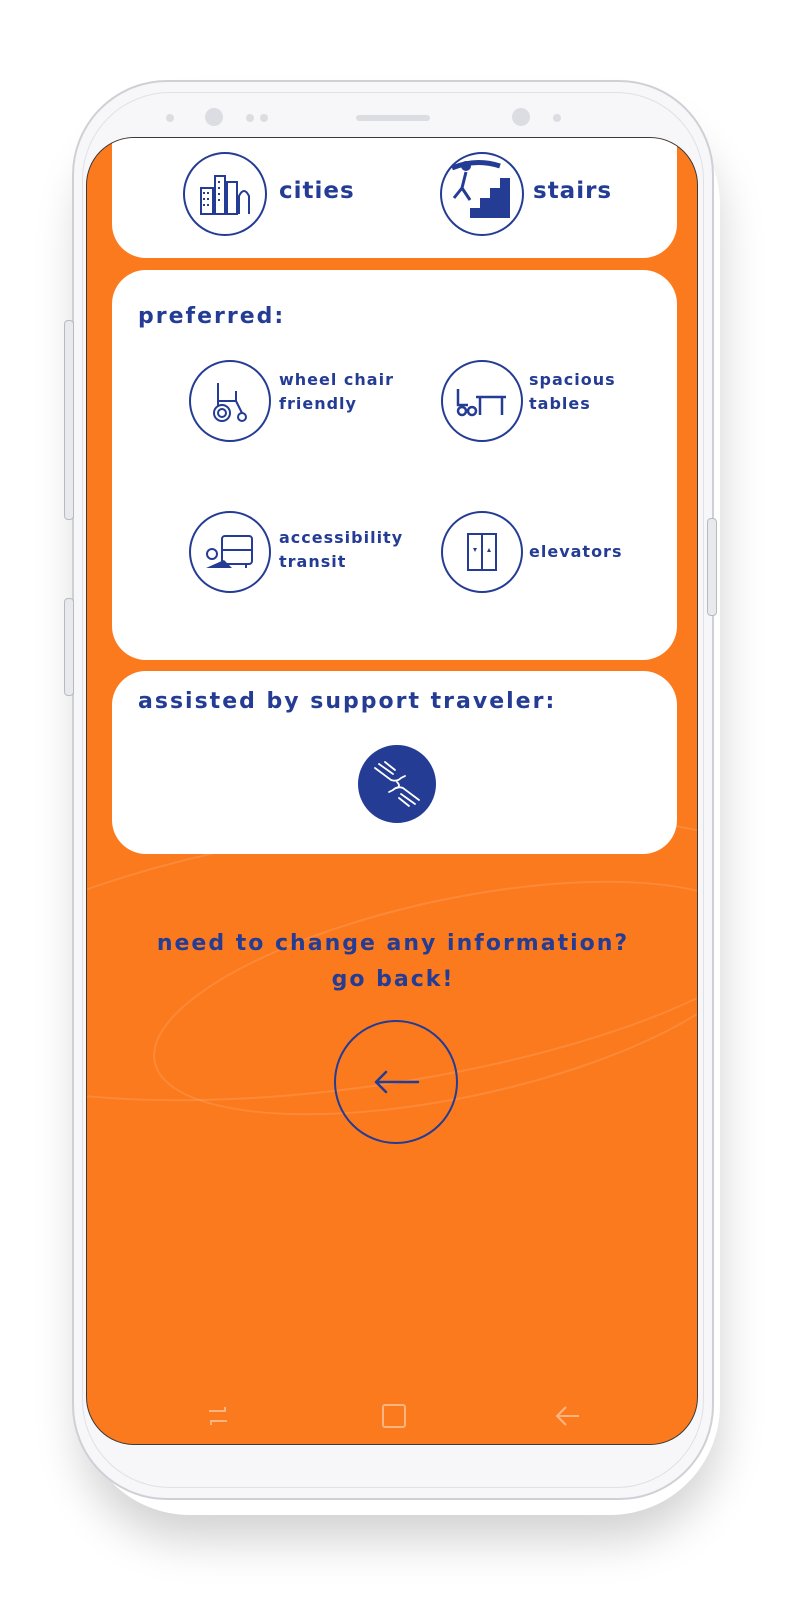 This screenshot has height=1620, width=812. I want to click on tables-label-line2: tables, so click(560, 403).